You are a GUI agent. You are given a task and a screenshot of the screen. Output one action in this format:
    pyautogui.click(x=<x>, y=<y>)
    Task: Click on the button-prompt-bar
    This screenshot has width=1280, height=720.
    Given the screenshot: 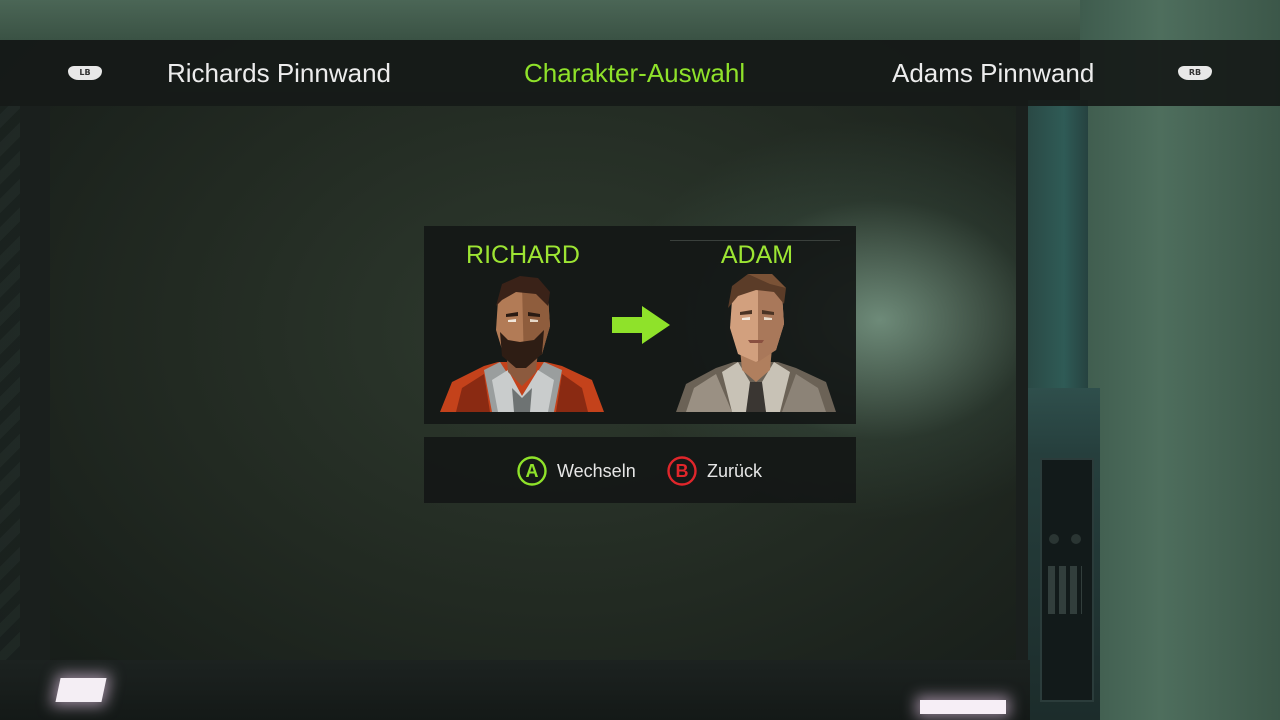 What is the action you would take?
    pyautogui.click(x=640, y=470)
    